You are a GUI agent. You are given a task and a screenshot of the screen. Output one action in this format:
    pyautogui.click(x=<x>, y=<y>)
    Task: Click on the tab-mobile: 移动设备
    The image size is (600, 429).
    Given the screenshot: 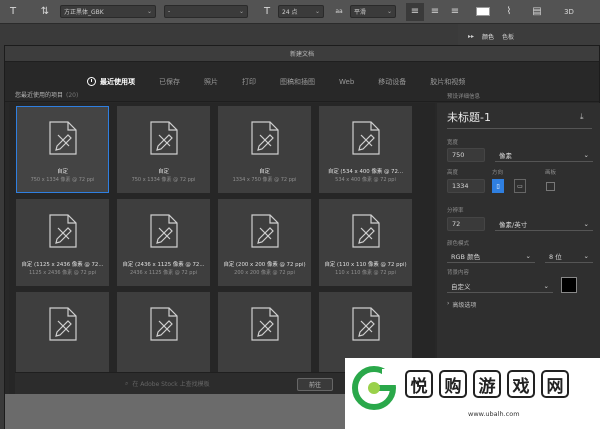 What is the action you would take?
    pyautogui.click(x=392, y=82)
    